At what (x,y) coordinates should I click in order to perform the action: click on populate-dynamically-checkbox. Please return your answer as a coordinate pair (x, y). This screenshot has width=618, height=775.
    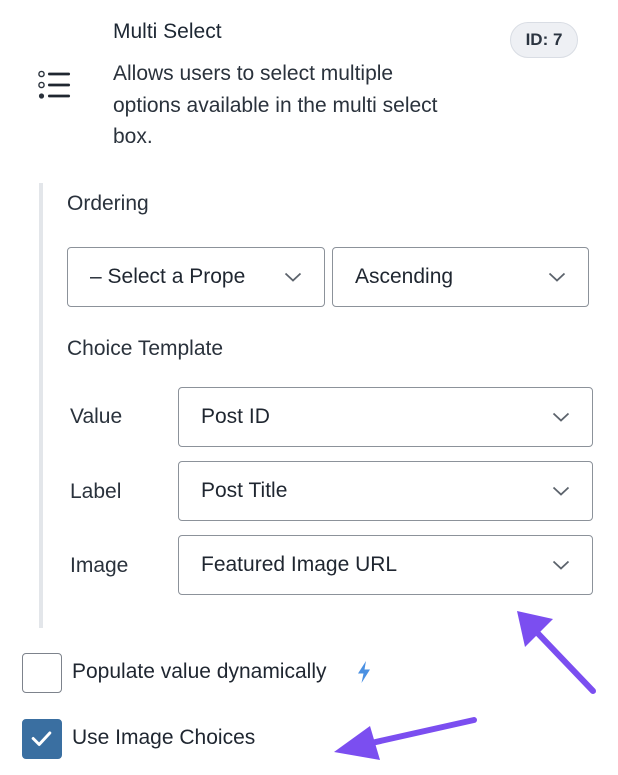
    Looking at the image, I should click on (42, 673).